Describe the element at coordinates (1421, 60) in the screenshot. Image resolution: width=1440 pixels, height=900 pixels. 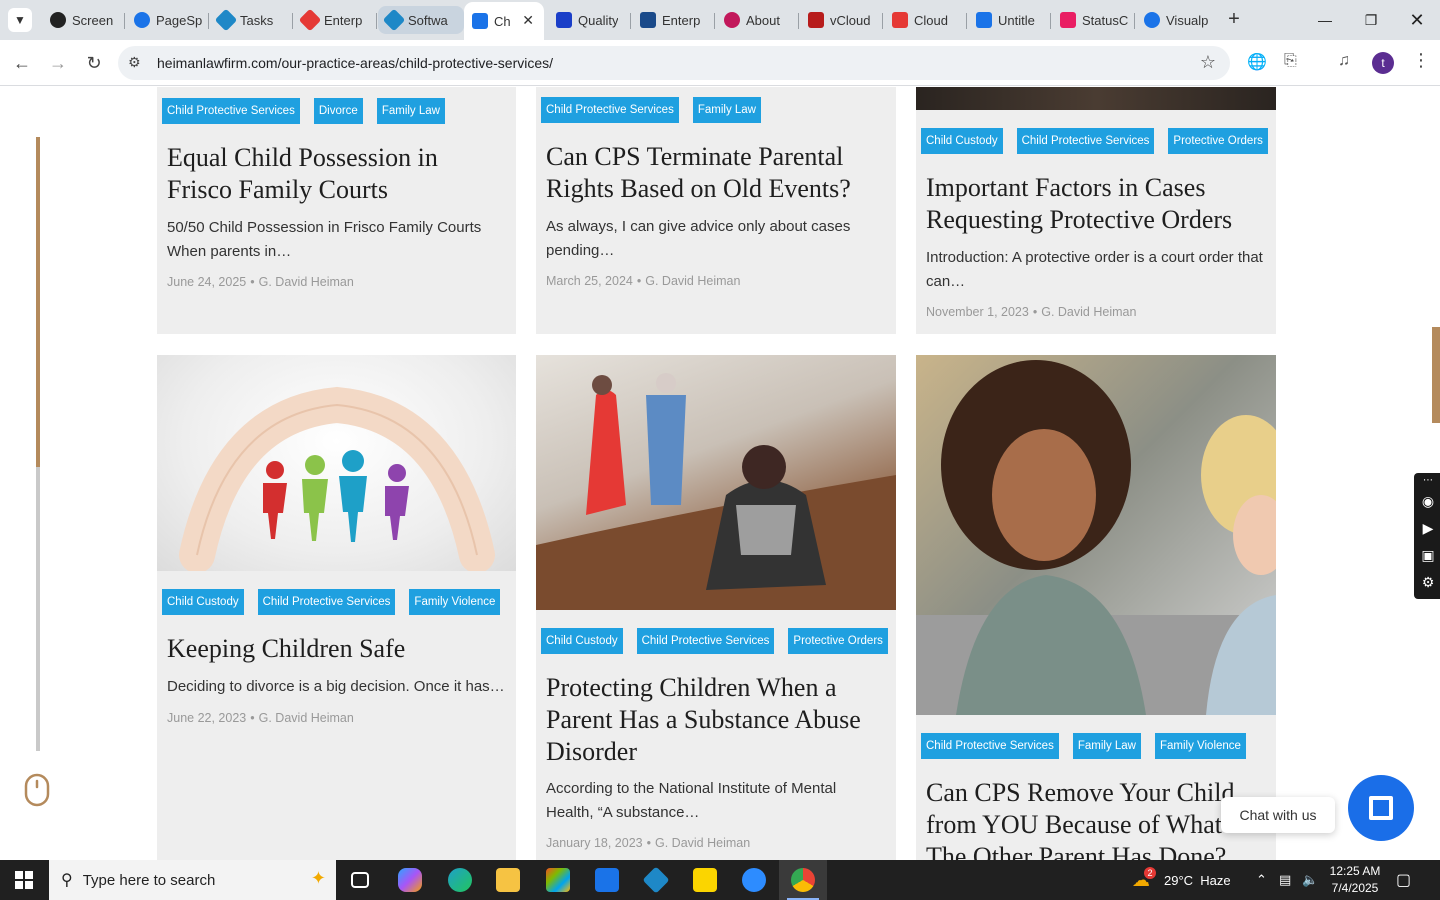
I see `menu-kebab-icon: ⋮` at that location.